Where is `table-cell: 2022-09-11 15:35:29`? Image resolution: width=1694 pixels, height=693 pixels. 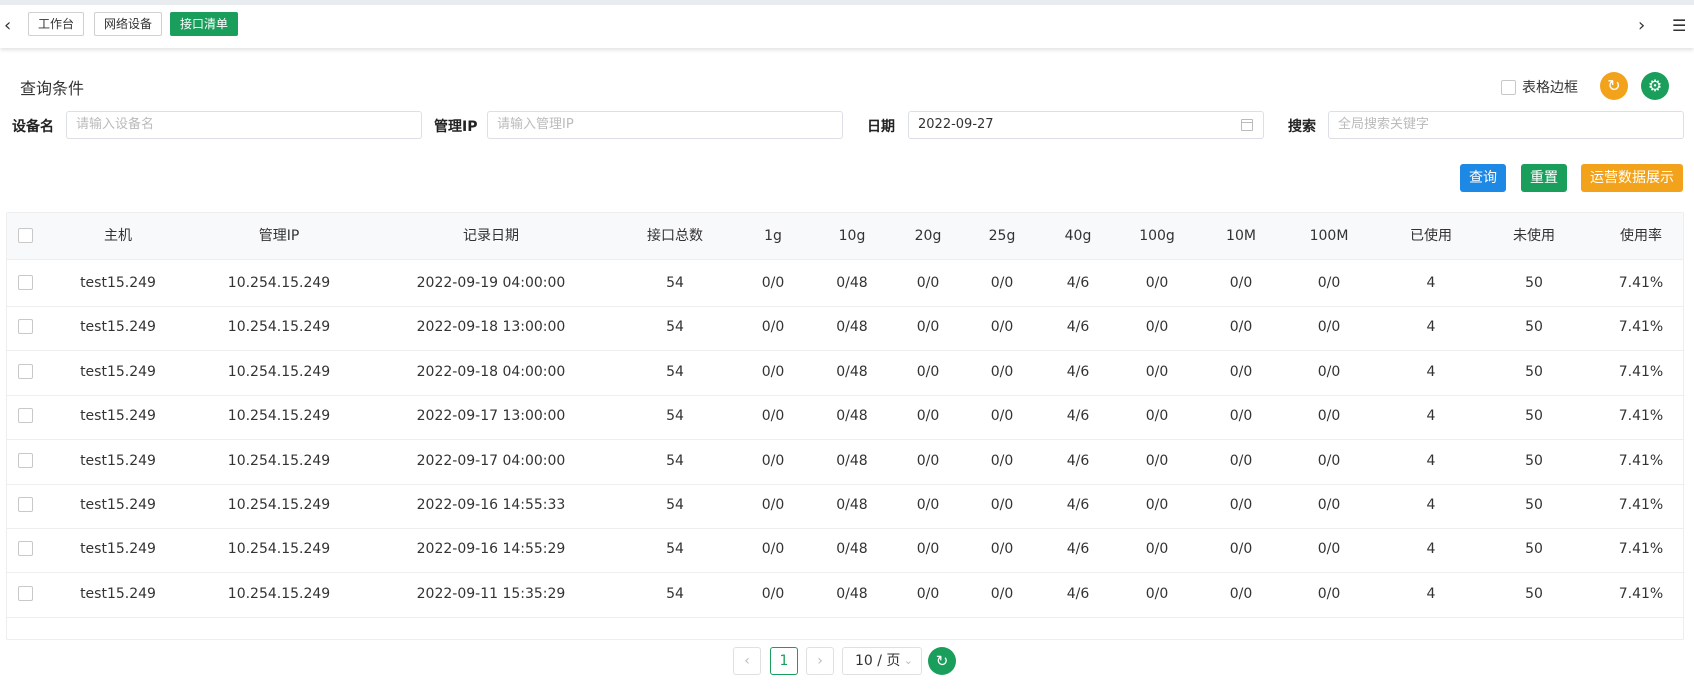 table-cell: 2022-09-11 15:35:29 is located at coordinates (491, 593).